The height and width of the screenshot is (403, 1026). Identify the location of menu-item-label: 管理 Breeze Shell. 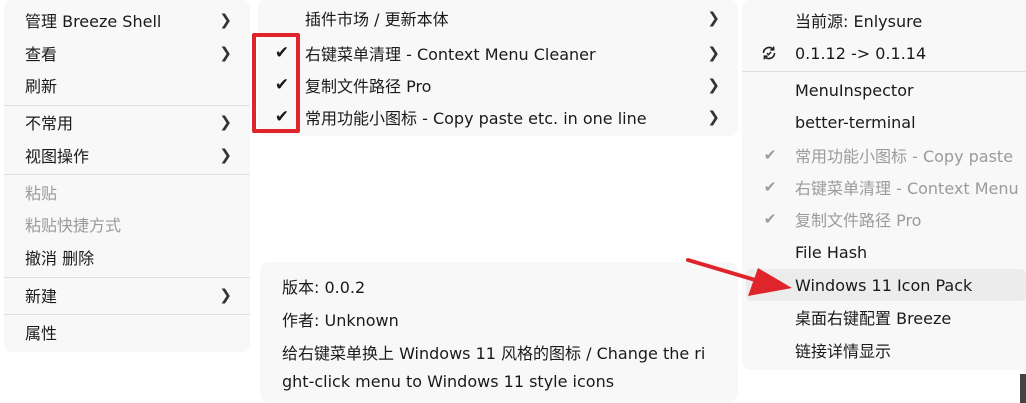
(93, 21).